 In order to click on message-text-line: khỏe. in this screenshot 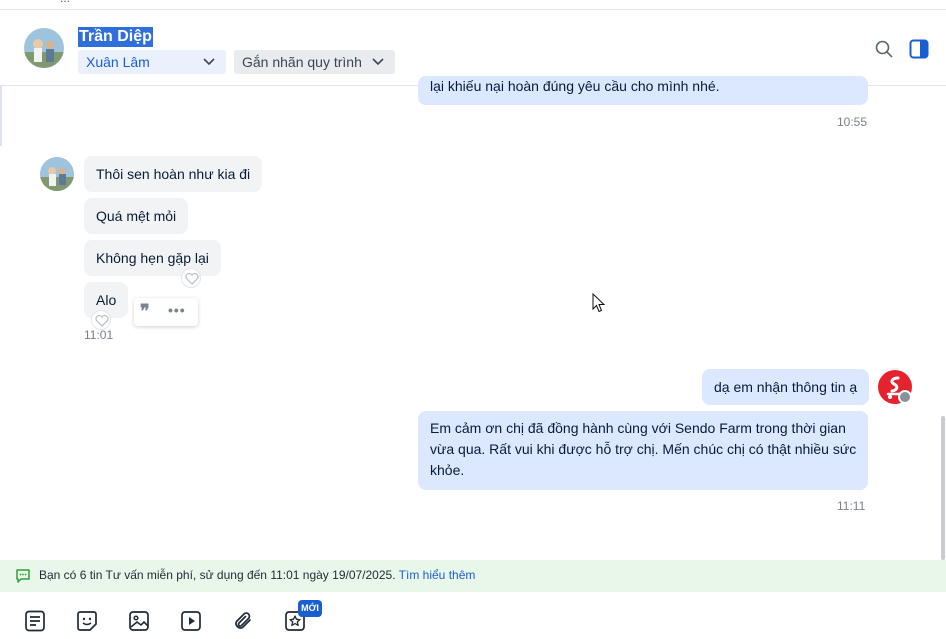, I will do `click(447, 470)`.